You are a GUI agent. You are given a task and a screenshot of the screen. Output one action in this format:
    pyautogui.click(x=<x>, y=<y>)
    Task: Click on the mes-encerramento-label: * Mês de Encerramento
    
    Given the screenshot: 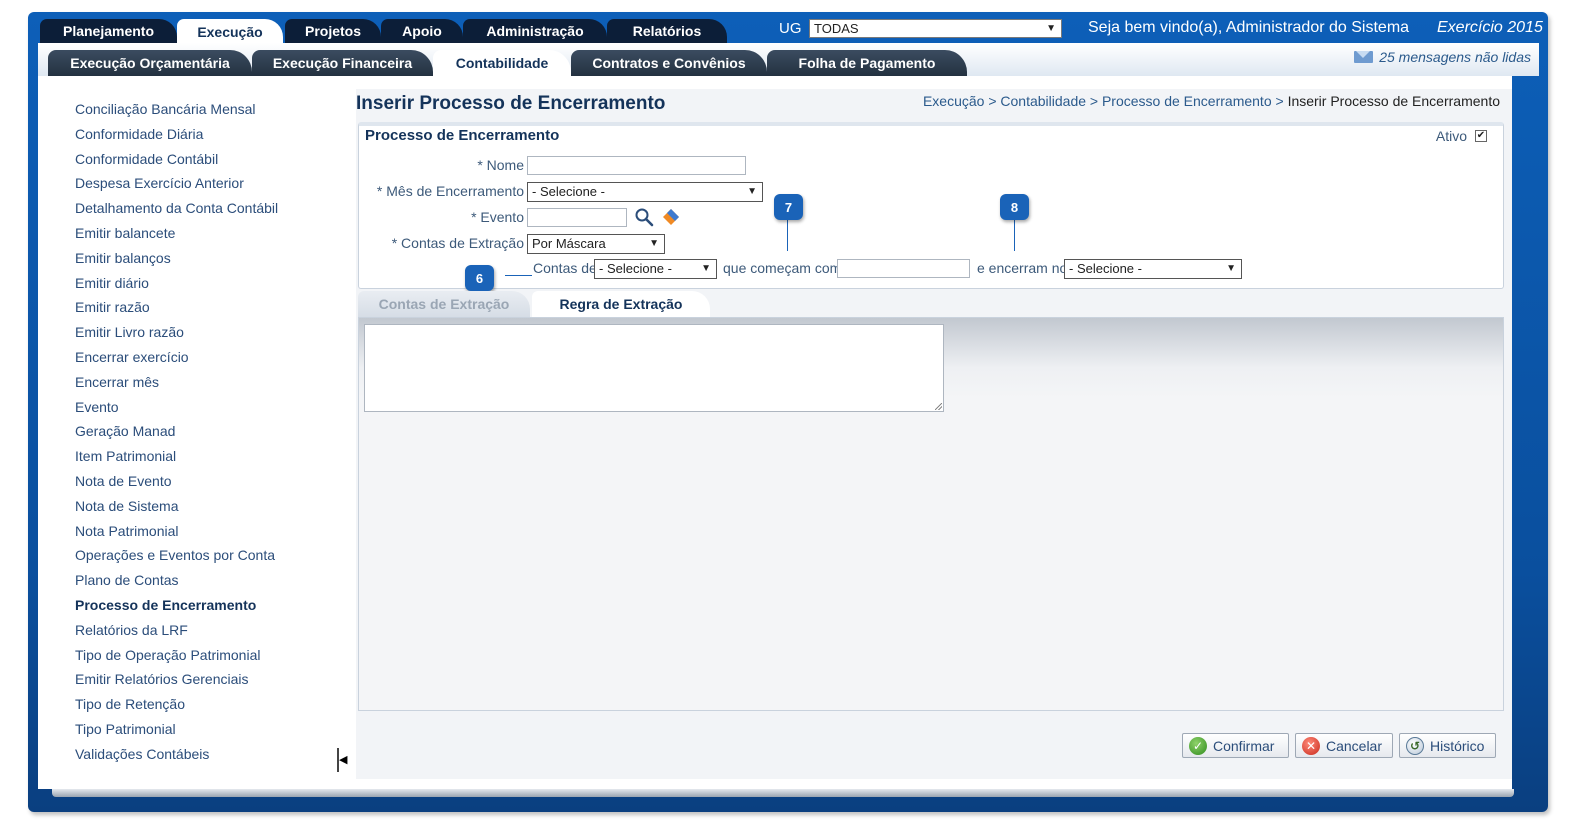 What is the action you would take?
    pyautogui.click(x=450, y=191)
    